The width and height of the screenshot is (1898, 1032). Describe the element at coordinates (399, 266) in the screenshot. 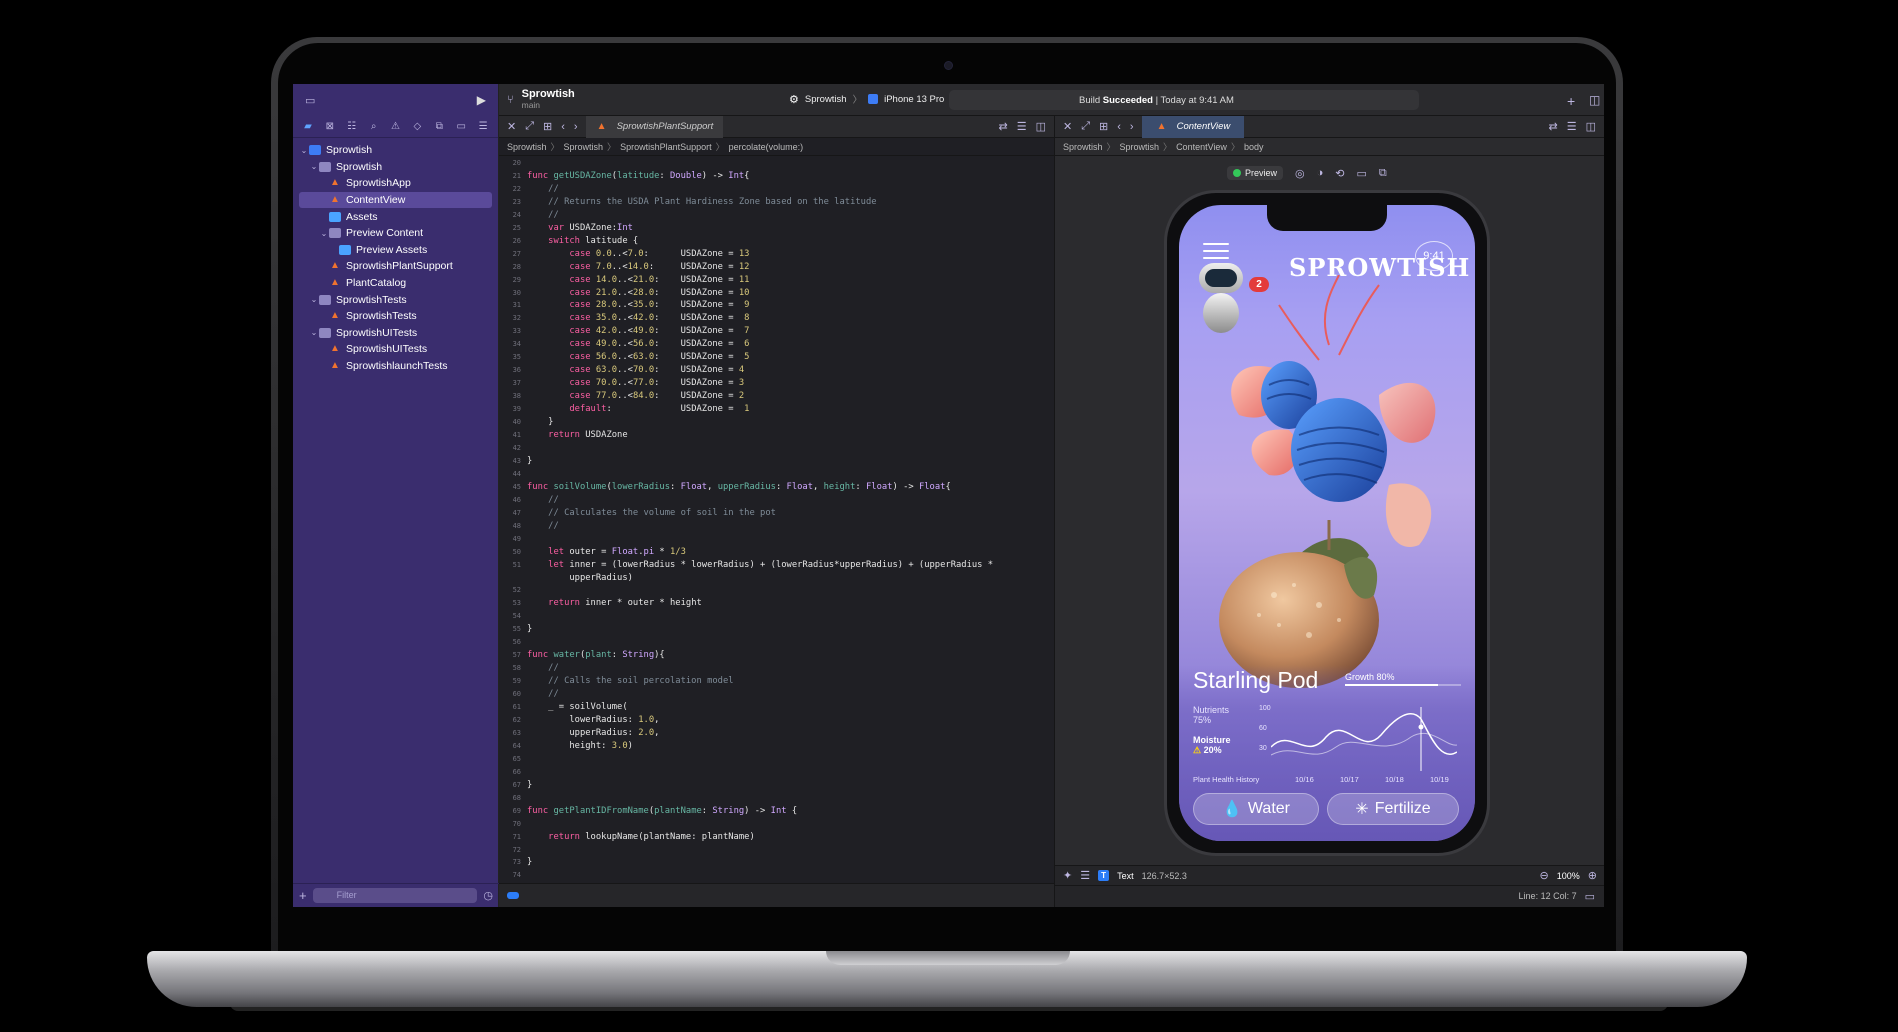

I see `sidebar-item-label: SprowtishPlantSupport` at that location.